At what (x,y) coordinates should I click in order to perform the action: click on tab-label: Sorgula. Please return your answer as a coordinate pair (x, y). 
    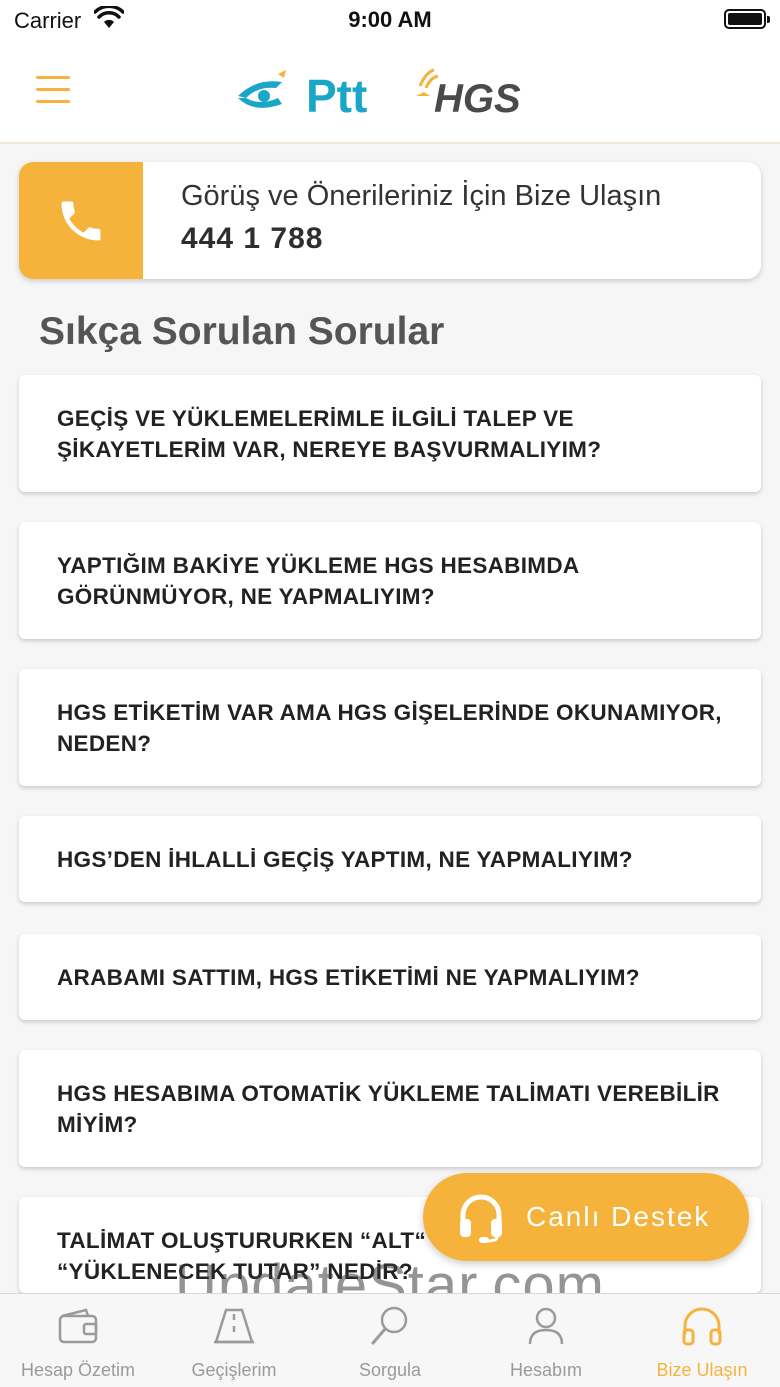
    Looking at the image, I should click on (390, 1370).